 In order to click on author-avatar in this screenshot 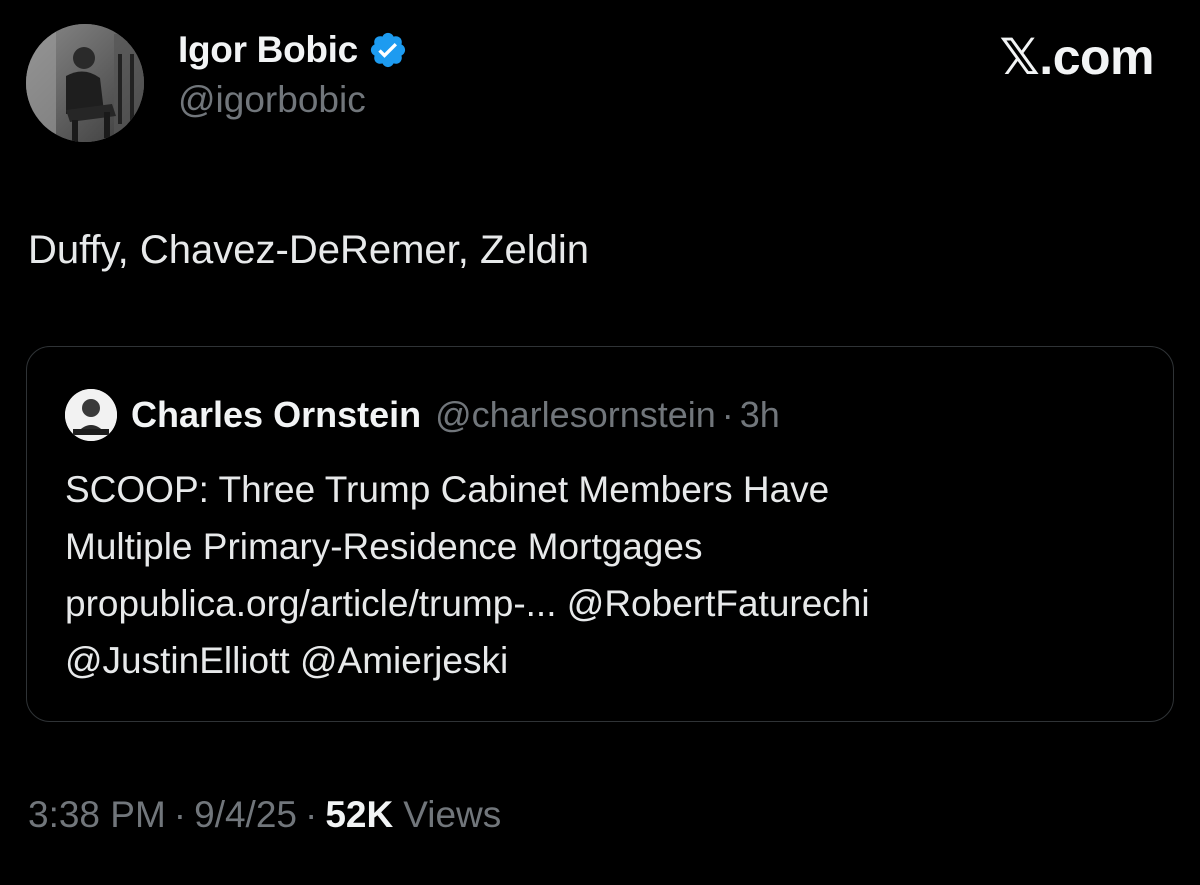, I will do `click(85, 83)`.